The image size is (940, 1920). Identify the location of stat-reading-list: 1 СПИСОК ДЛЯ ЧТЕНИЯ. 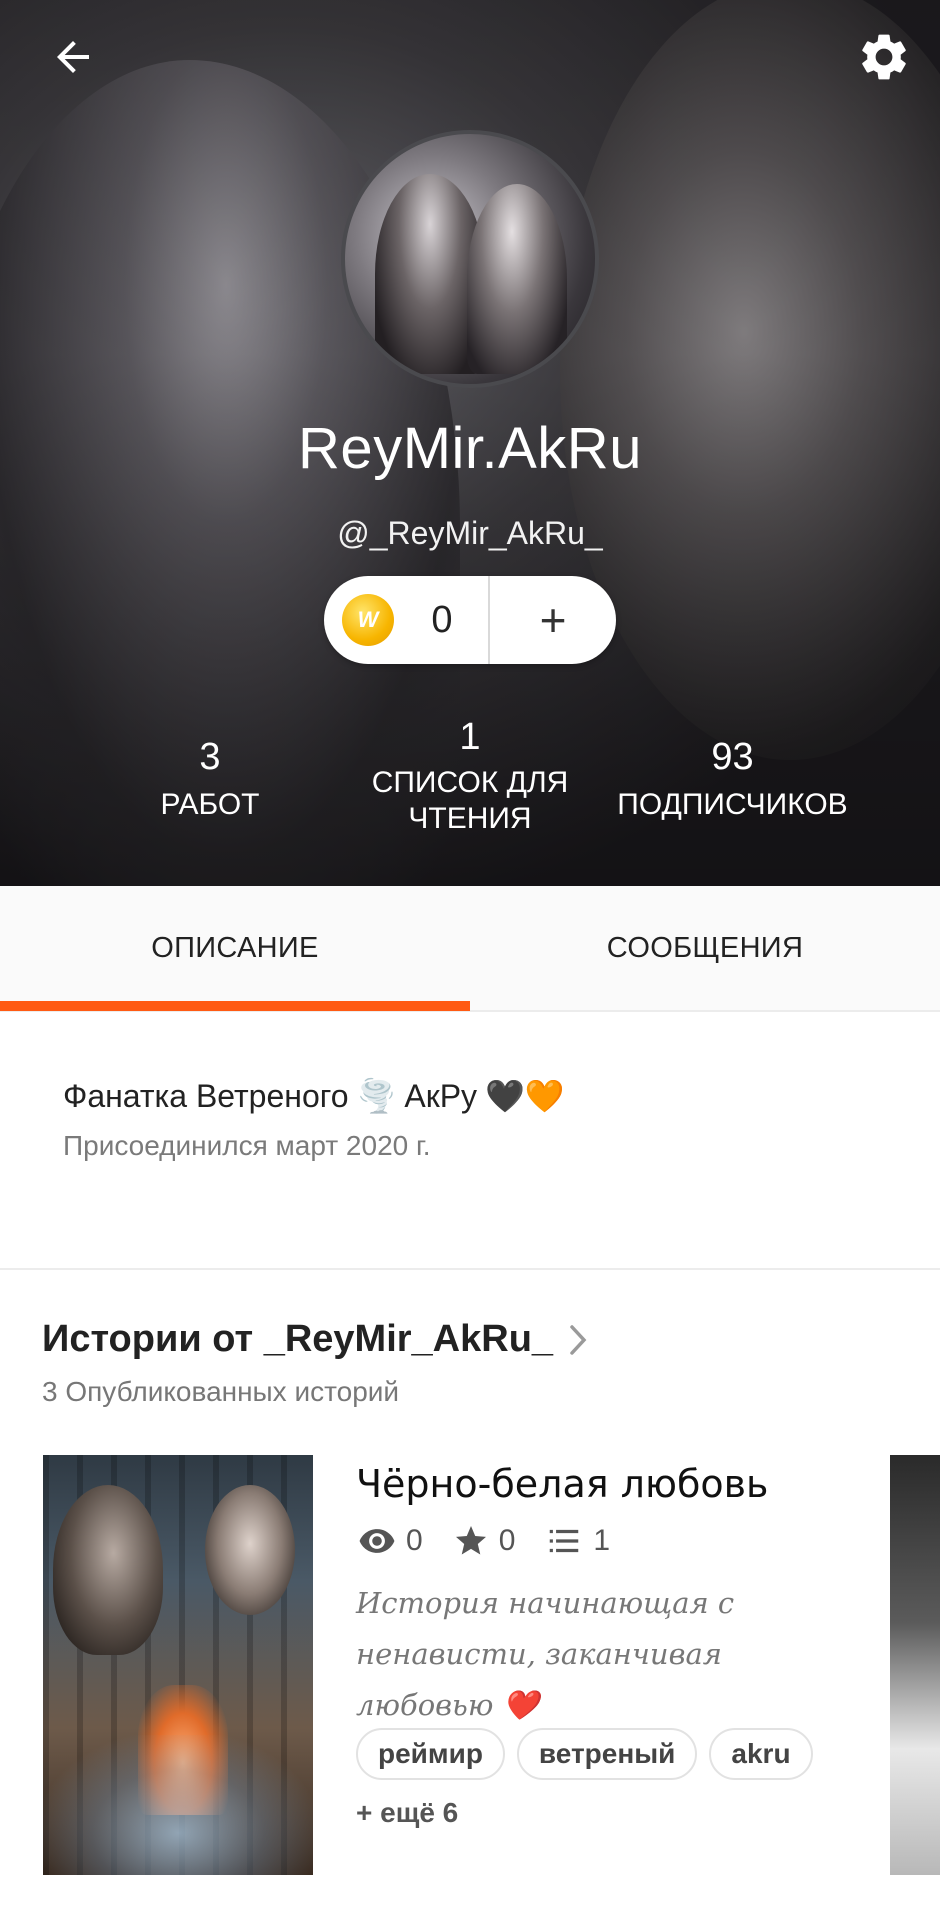
(470, 776).